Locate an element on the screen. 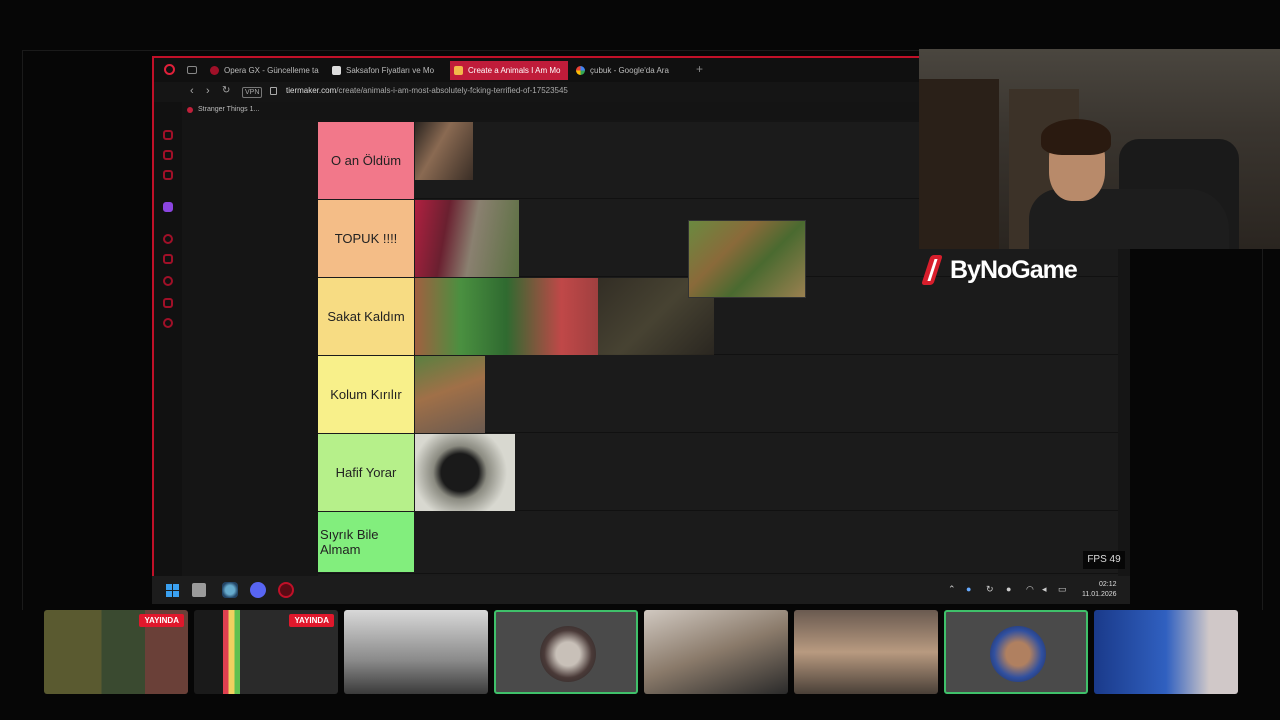 Image resolution: width=1280 pixels, height=720 pixels. tray-wifi-icon: ◠ is located at coordinates (1030, 589).